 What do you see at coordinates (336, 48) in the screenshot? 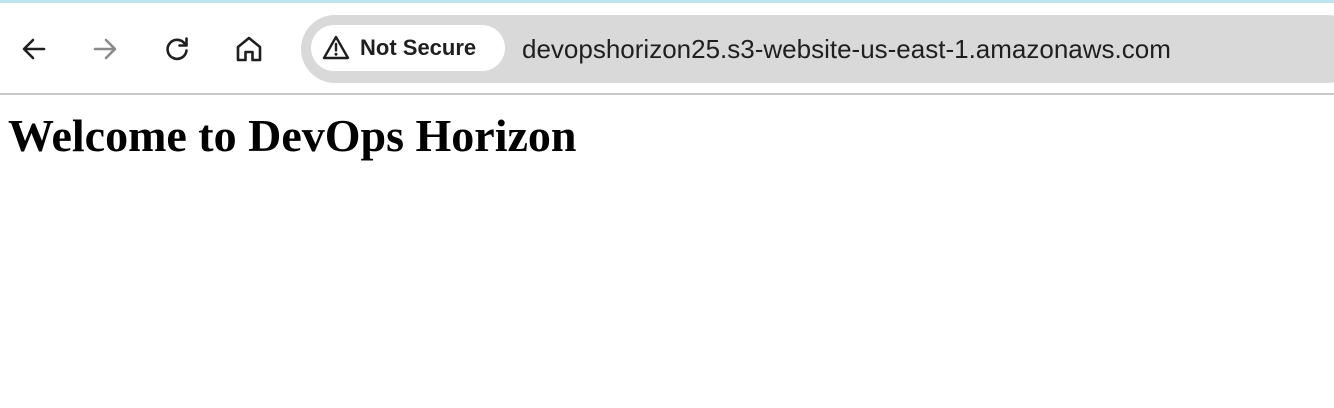
I see `warning-triangle-icon` at bounding box center [336, 48].